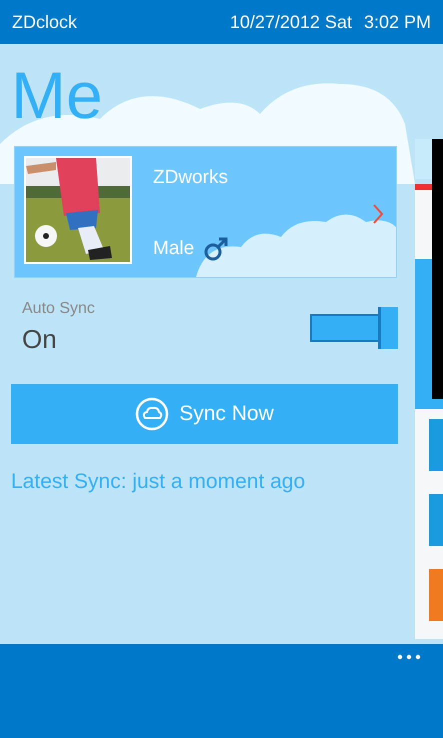  What do you see at coordinates (152, 414) in the screenshot?
I see `cloud-sync-icon` at bounding box center [152, 414].